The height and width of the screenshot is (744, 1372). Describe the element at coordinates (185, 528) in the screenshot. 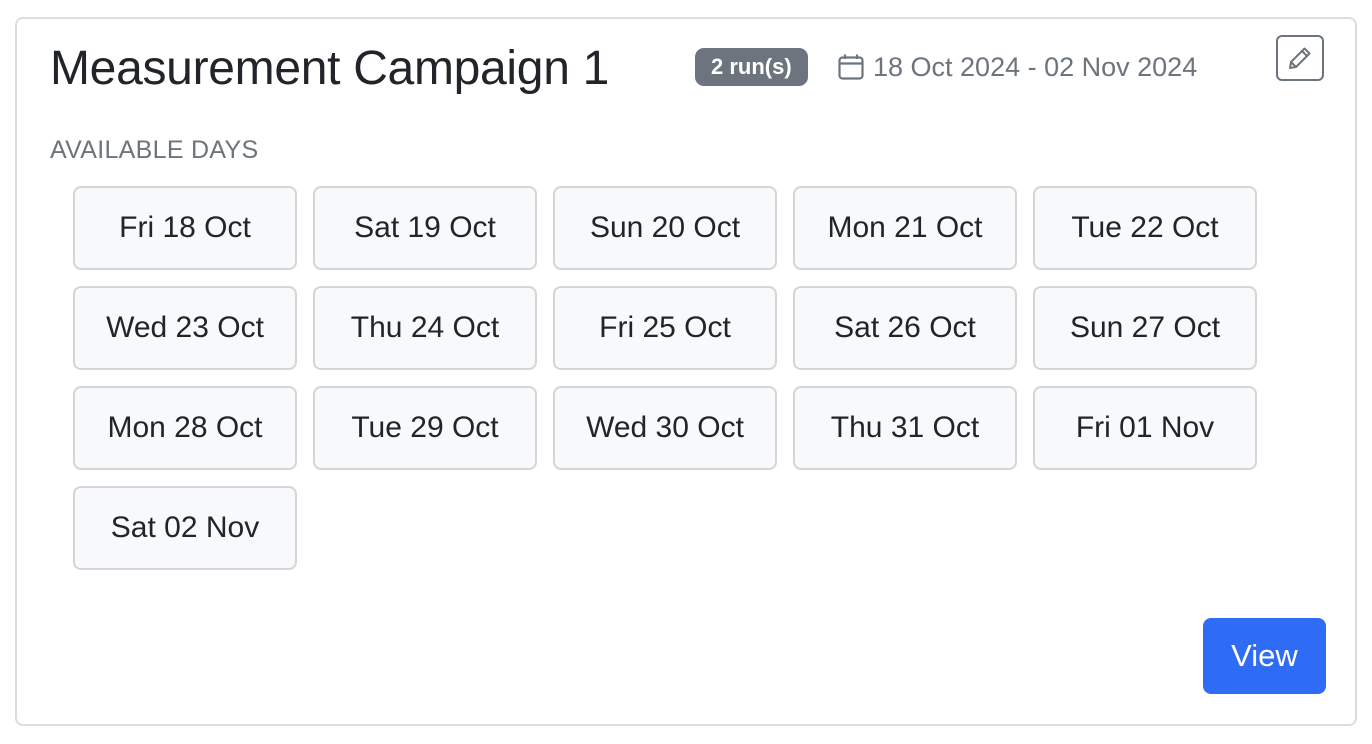

I see `day-button: Sat 02 Nov` at that location.